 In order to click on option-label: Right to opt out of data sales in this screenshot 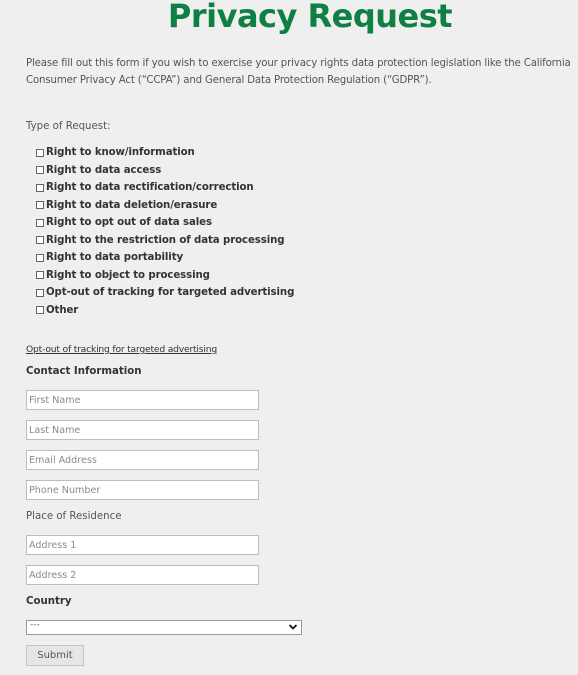, I will do `click(129, 223)`.